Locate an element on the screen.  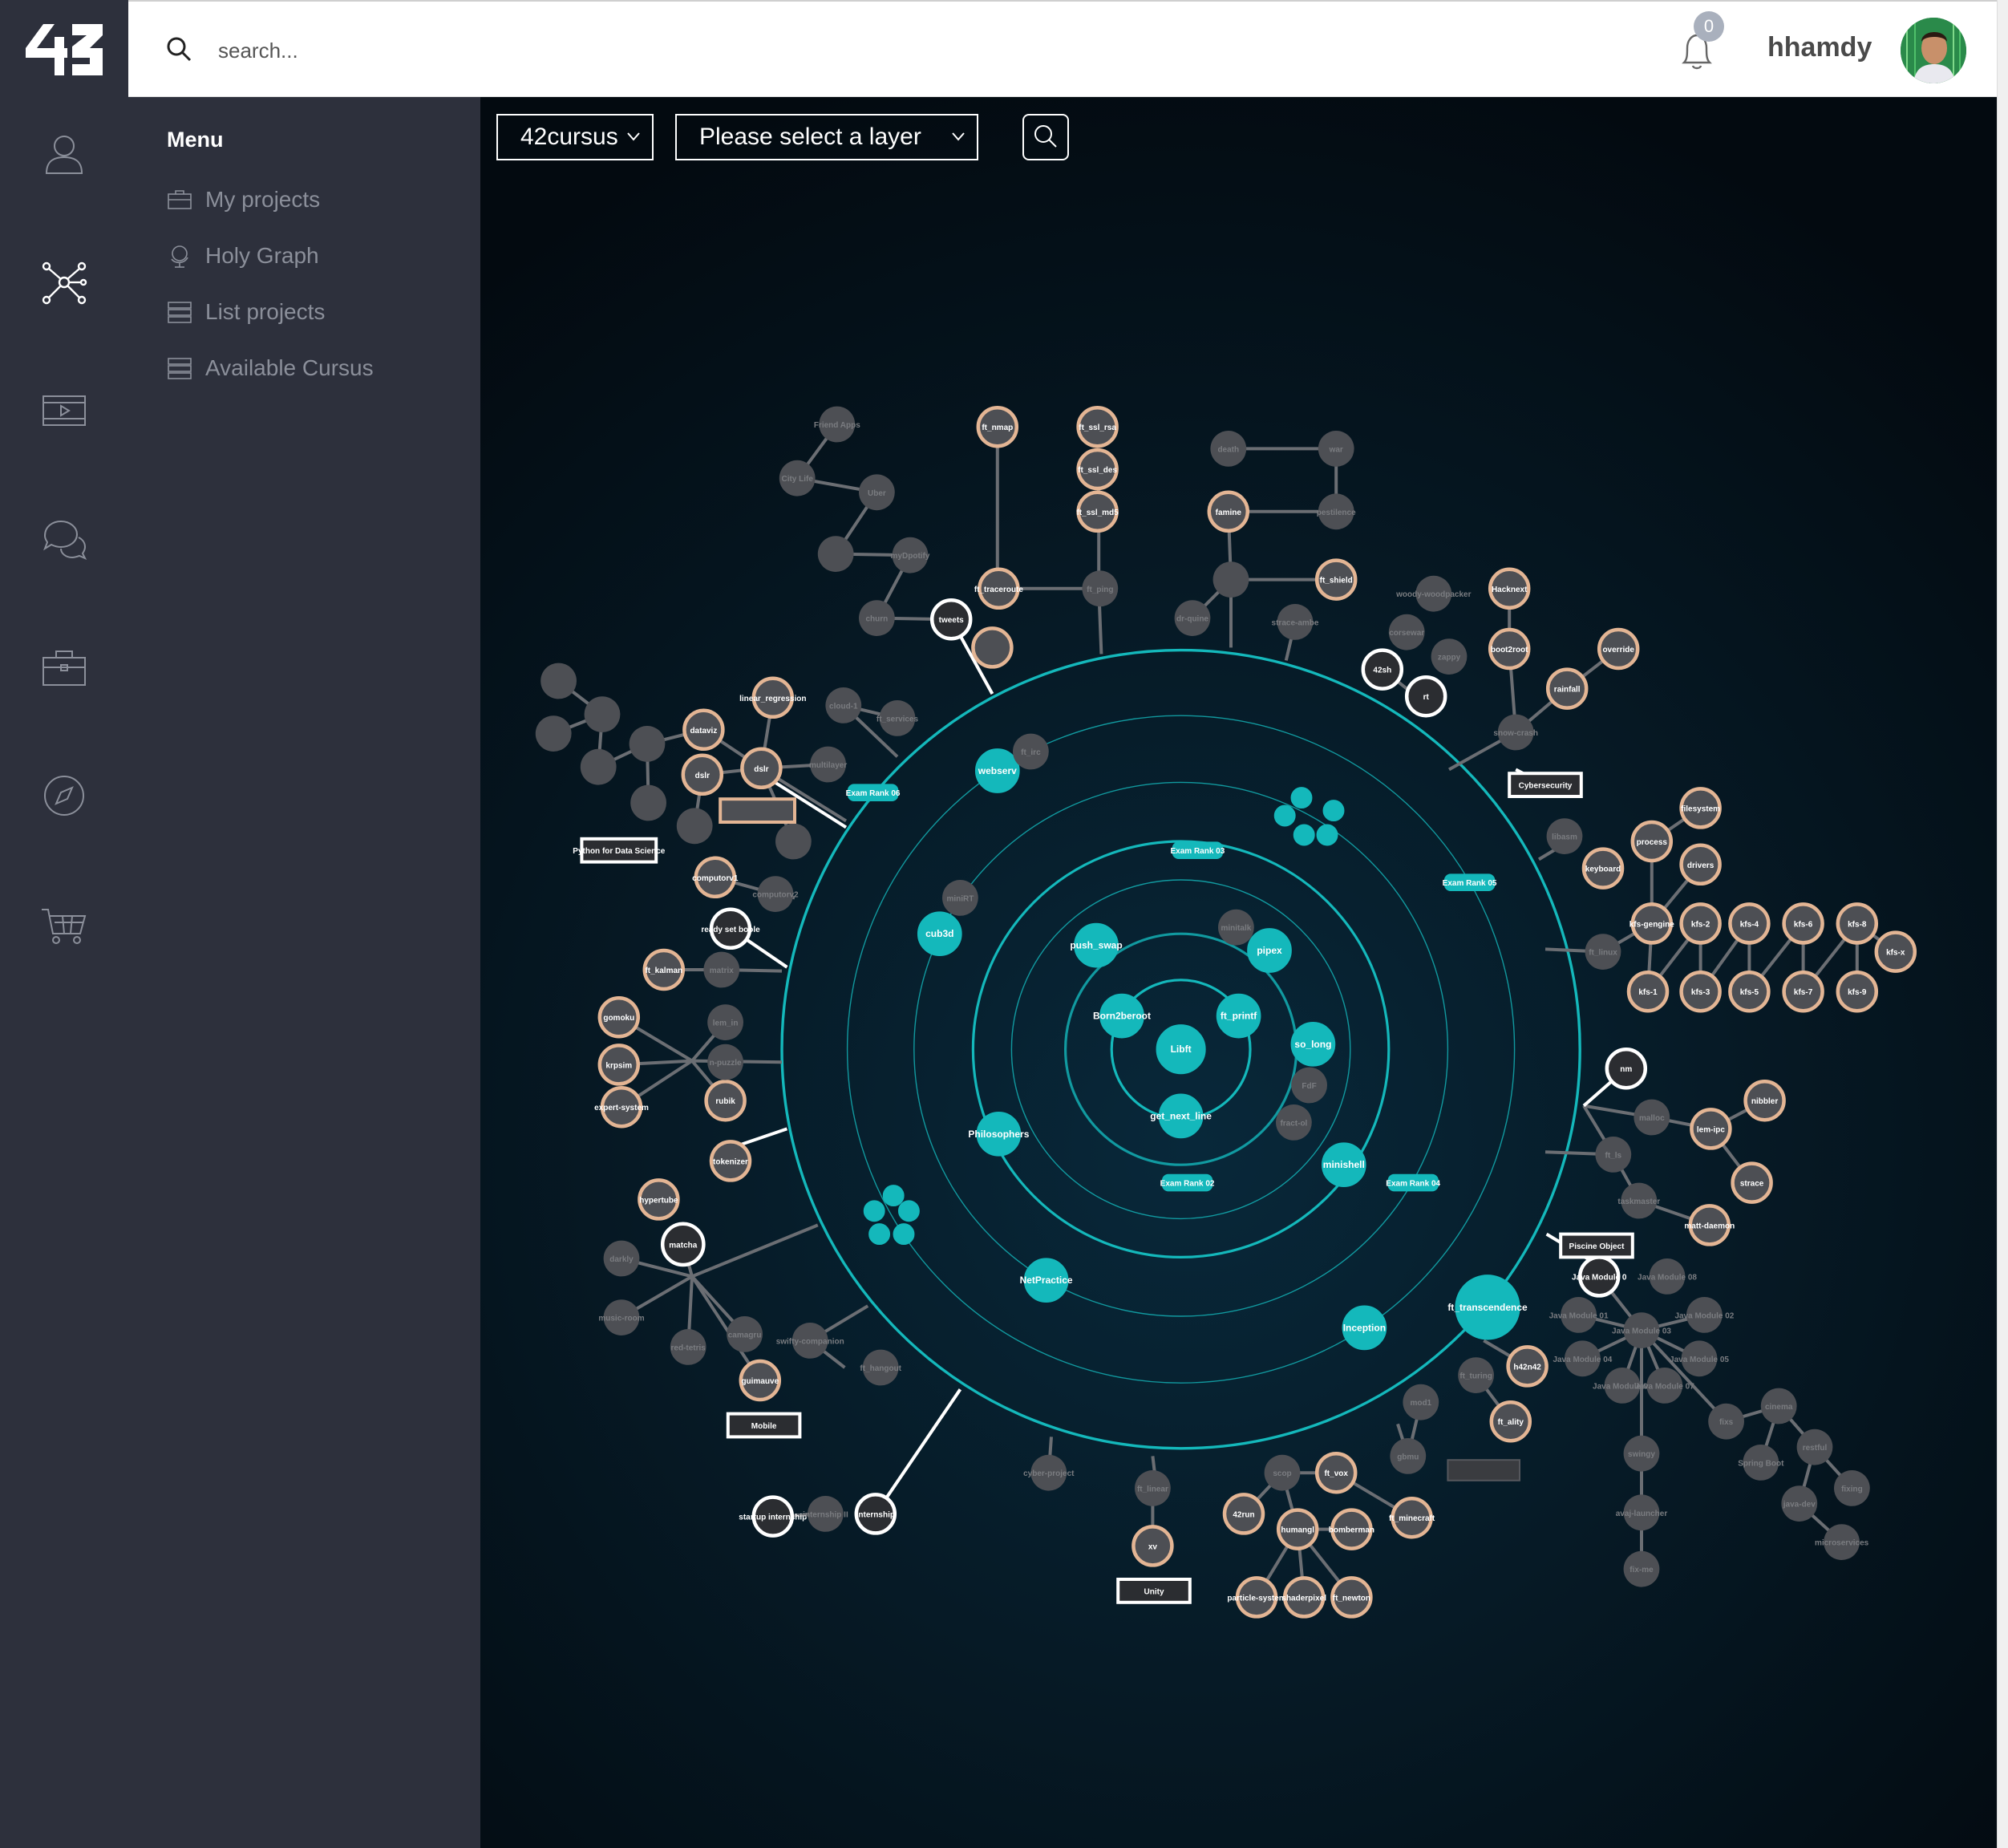
cluster-label-piscine-object: Piscine Object is located at coordinates (1597, 1246).